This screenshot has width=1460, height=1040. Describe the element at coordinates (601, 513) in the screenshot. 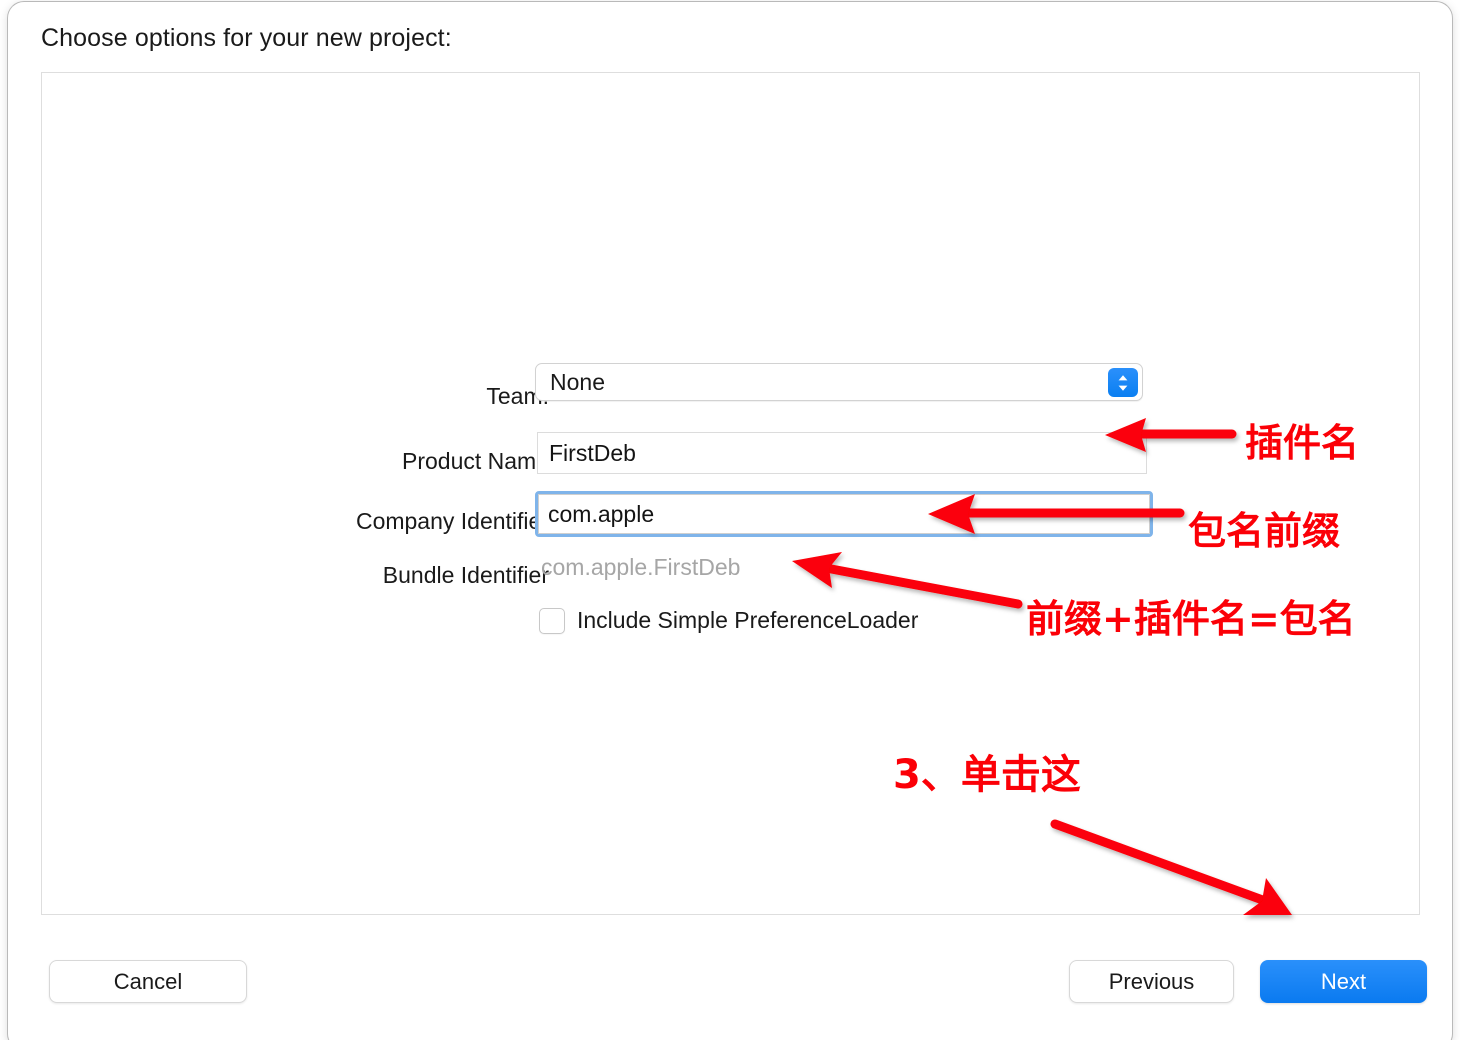

I see `company-identifier-value: com.apple` at that location.